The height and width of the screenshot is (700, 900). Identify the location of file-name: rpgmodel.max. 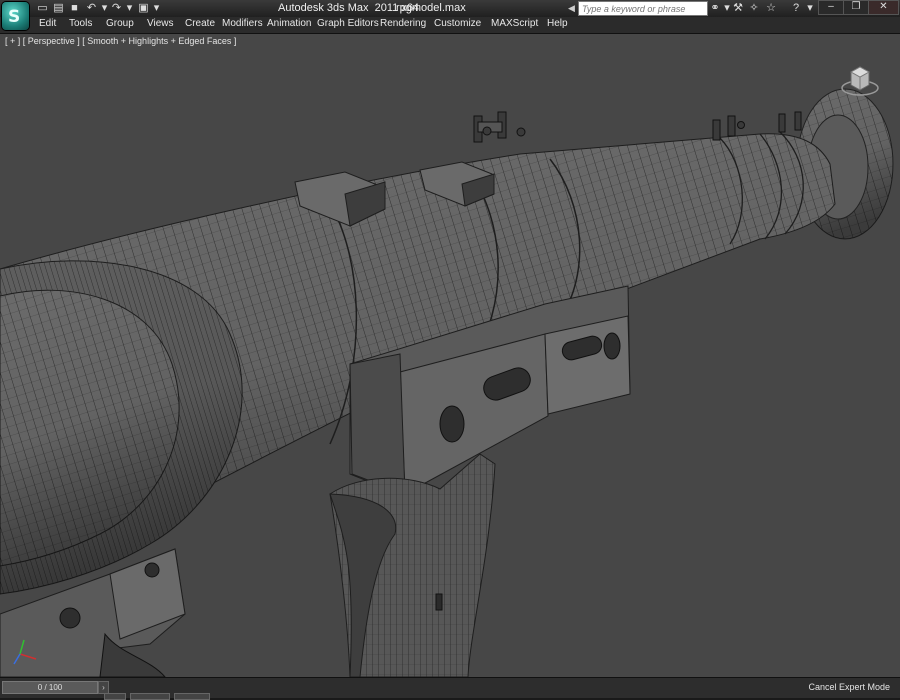
(431, 8).